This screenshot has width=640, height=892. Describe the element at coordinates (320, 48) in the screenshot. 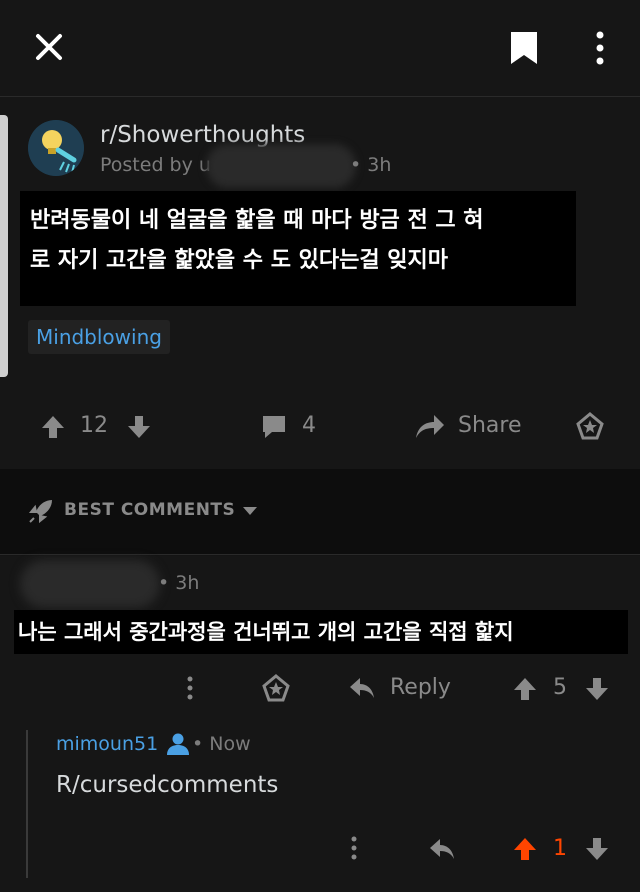

I see `top-bar` at that location.